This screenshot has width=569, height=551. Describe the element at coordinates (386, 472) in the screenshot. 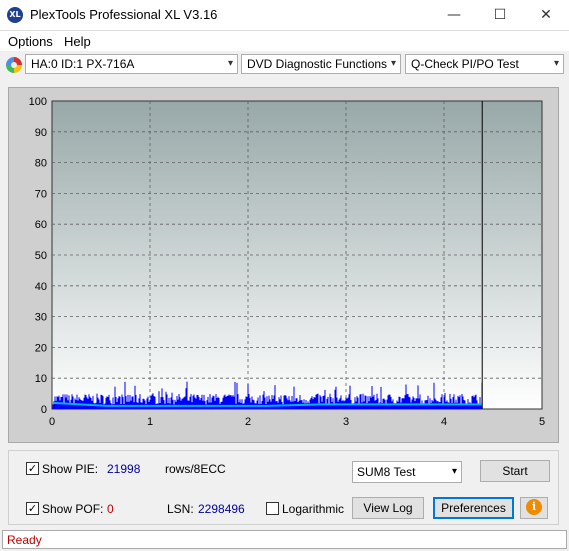

I see `sum-test-value: SUM8 Test` at that location.